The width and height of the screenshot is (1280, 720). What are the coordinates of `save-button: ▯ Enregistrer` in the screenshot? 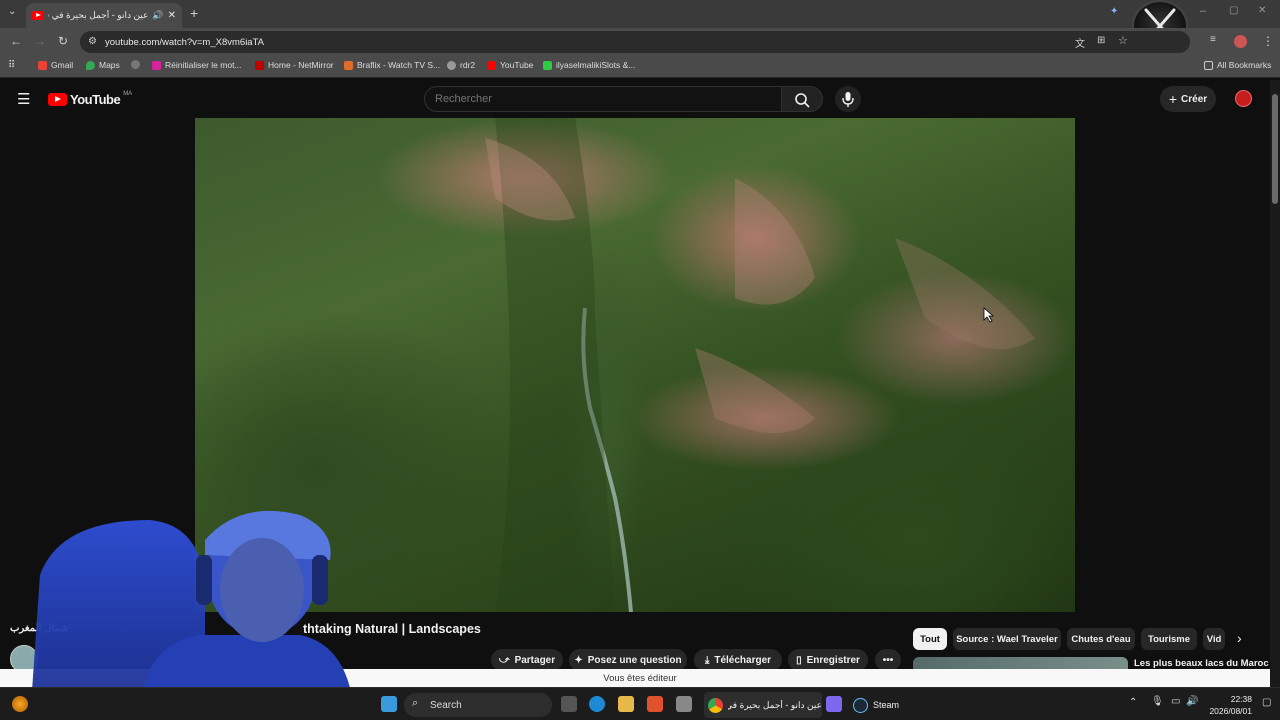 It's located at (828, 660).